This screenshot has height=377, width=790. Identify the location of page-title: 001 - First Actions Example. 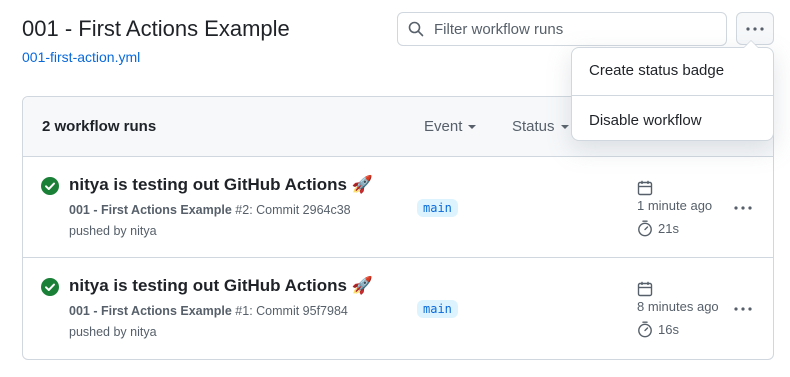
(156, 28).